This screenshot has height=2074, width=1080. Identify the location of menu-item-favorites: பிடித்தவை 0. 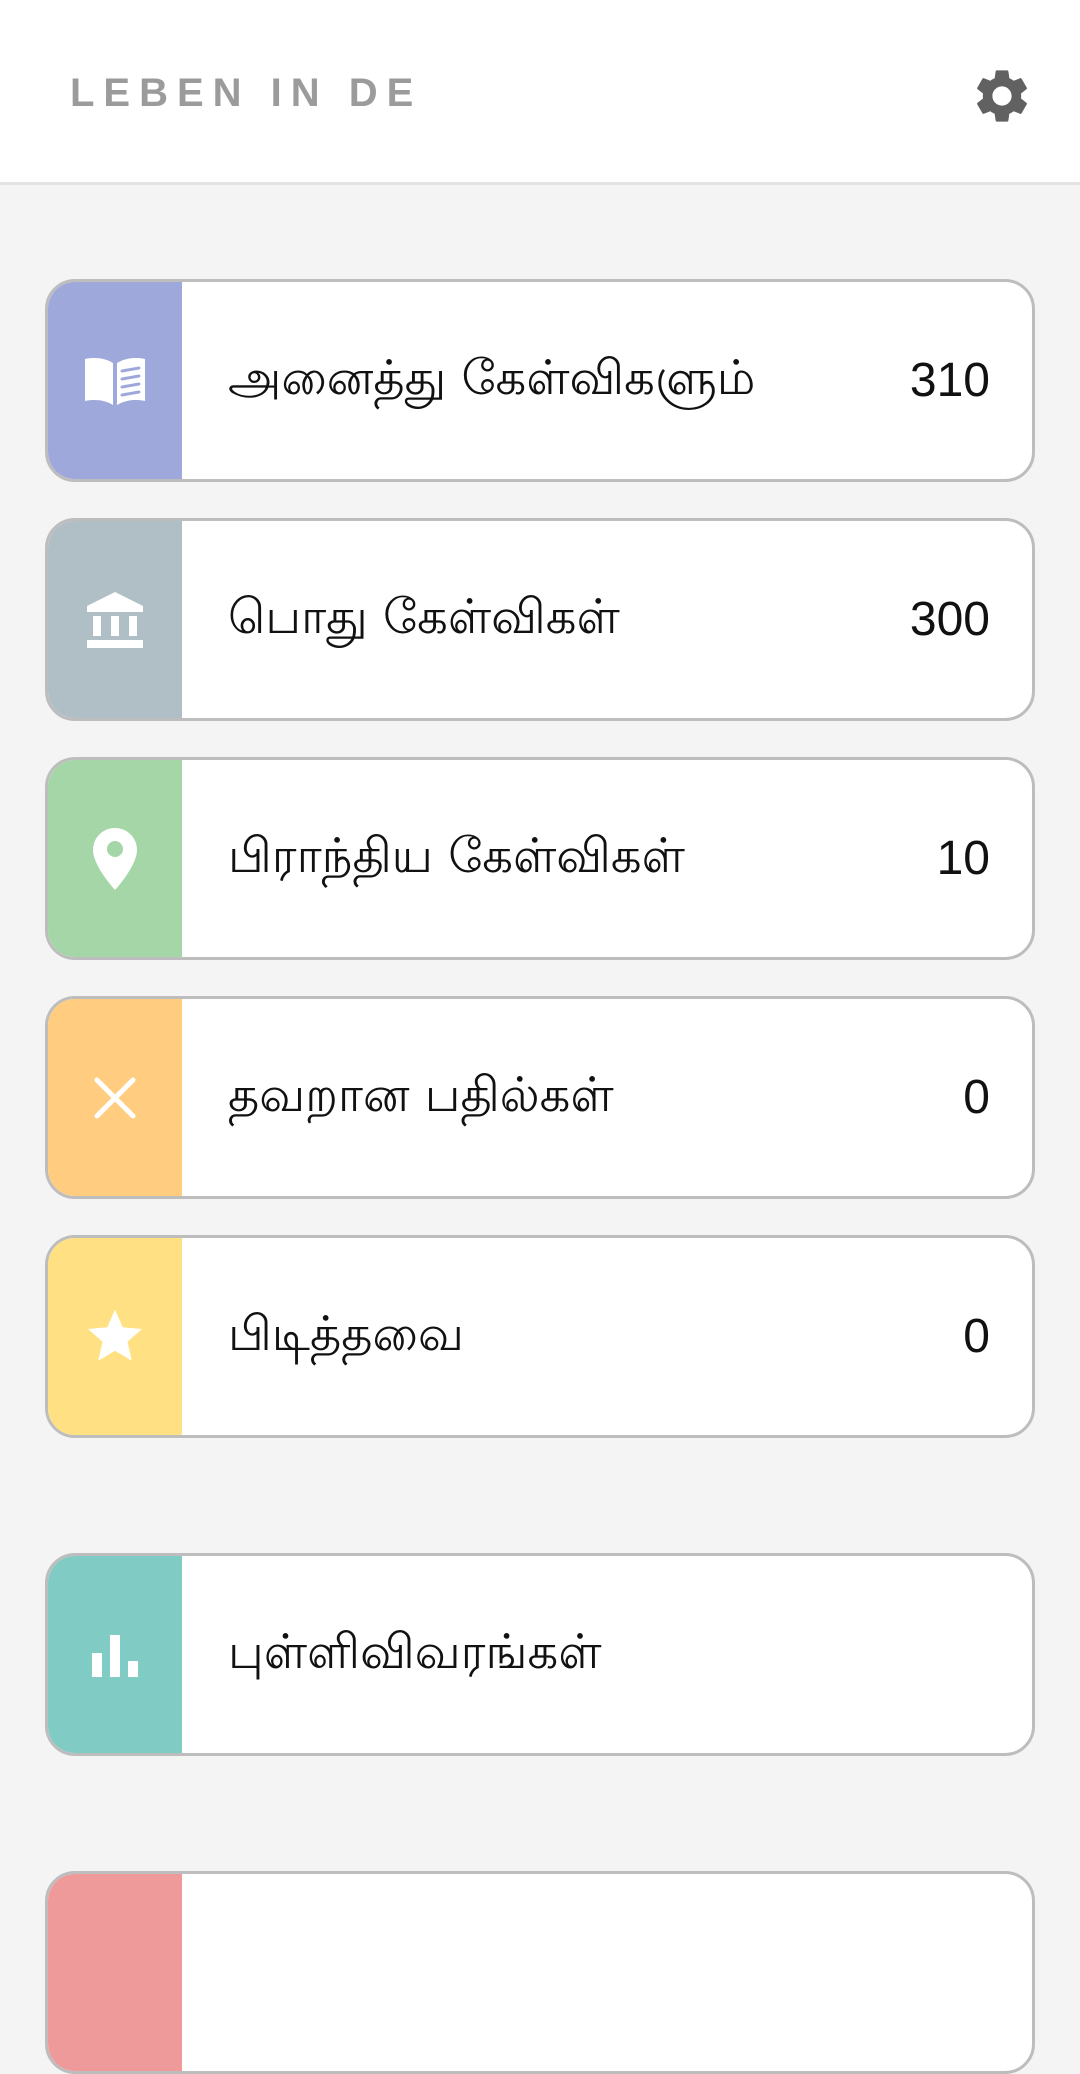
(540, 1336).